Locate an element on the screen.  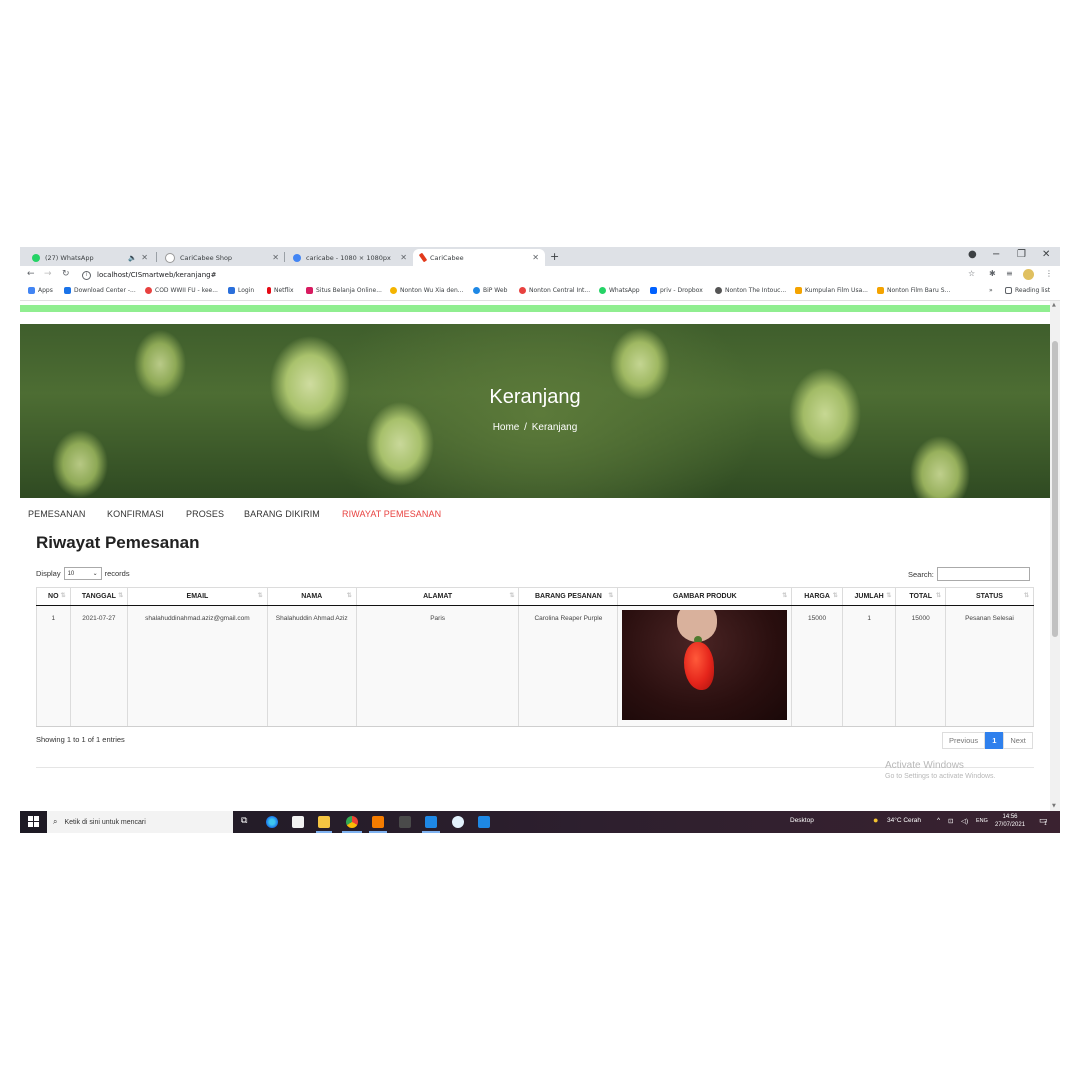
bookmark-login: Login is located at coordinates (241, 290).